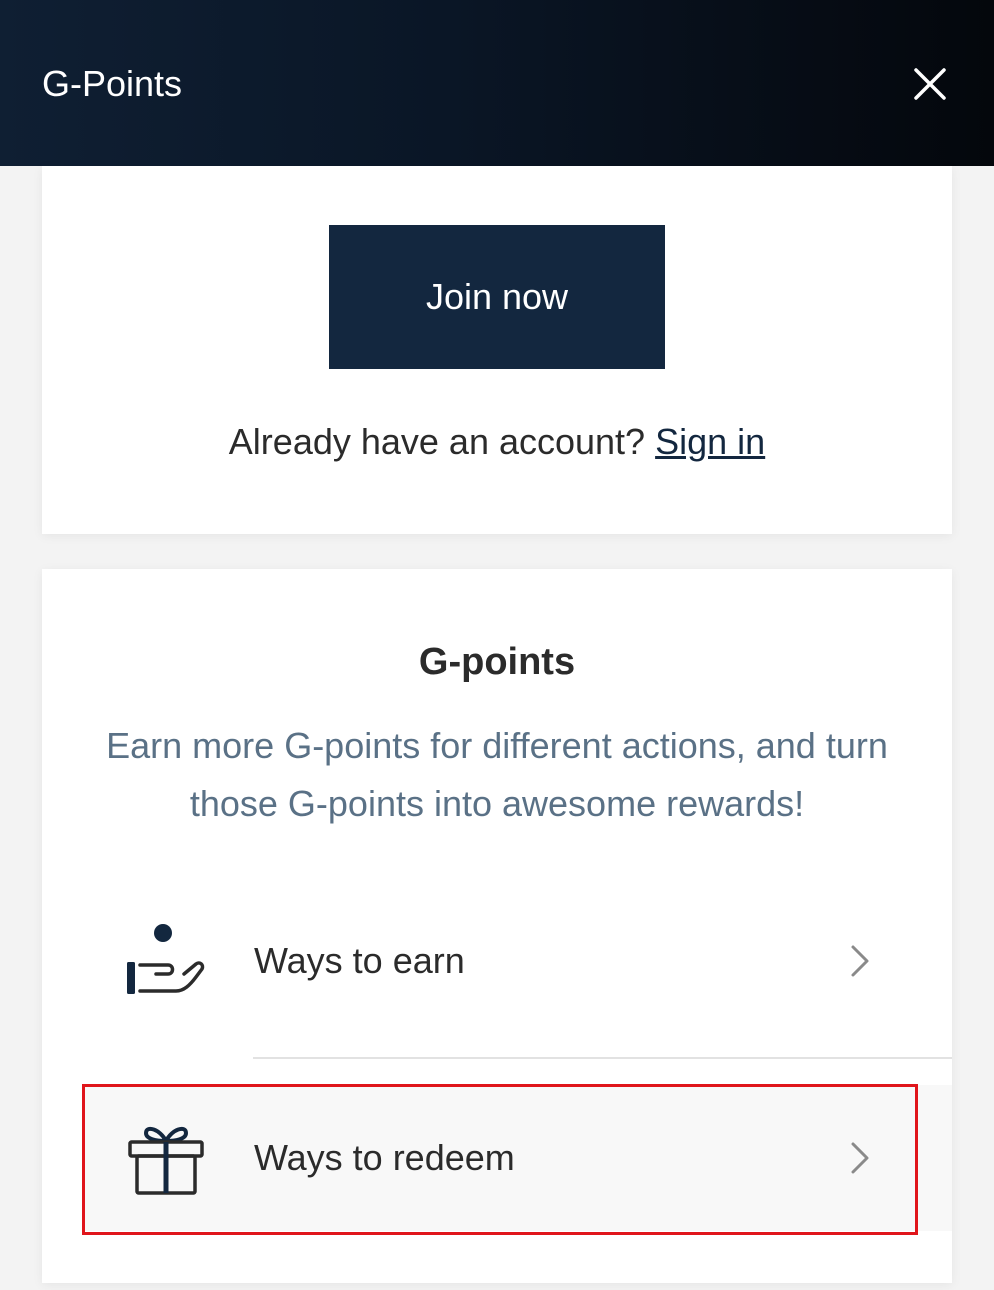  What do you see at coordinates (518, 961) in the screenshot?
I see `ways-to-earn-item: Ways to earn` at bounding box center [518, 961].